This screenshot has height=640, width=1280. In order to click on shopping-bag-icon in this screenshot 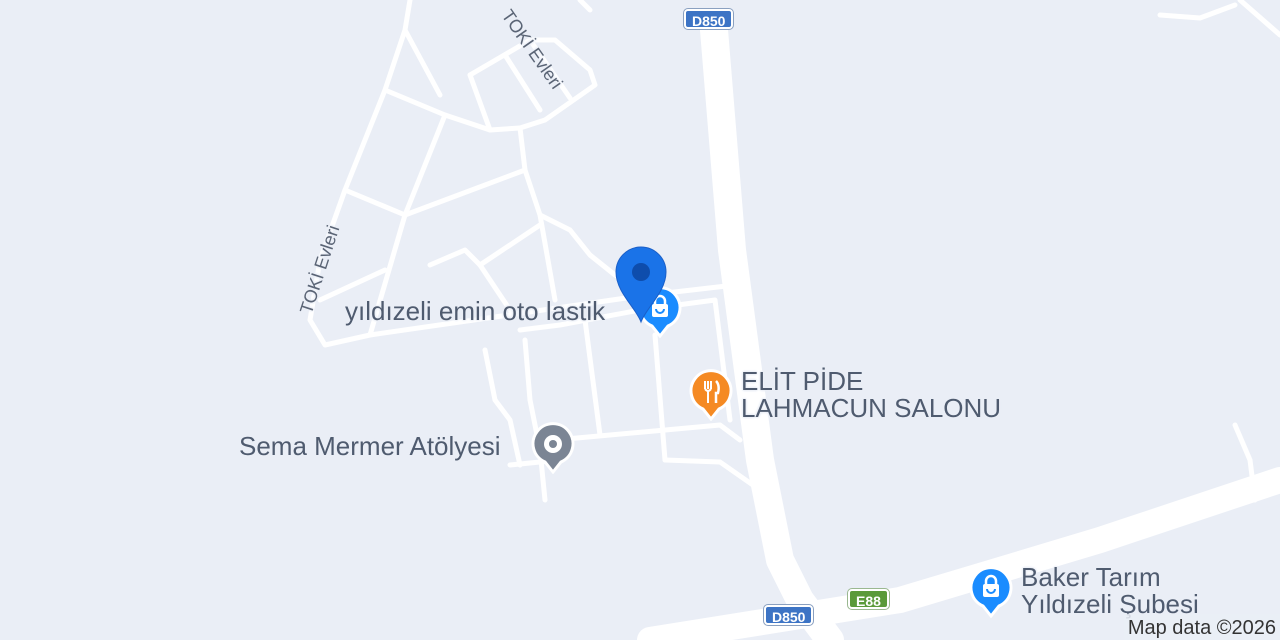, I will do `click(991, 592)`.